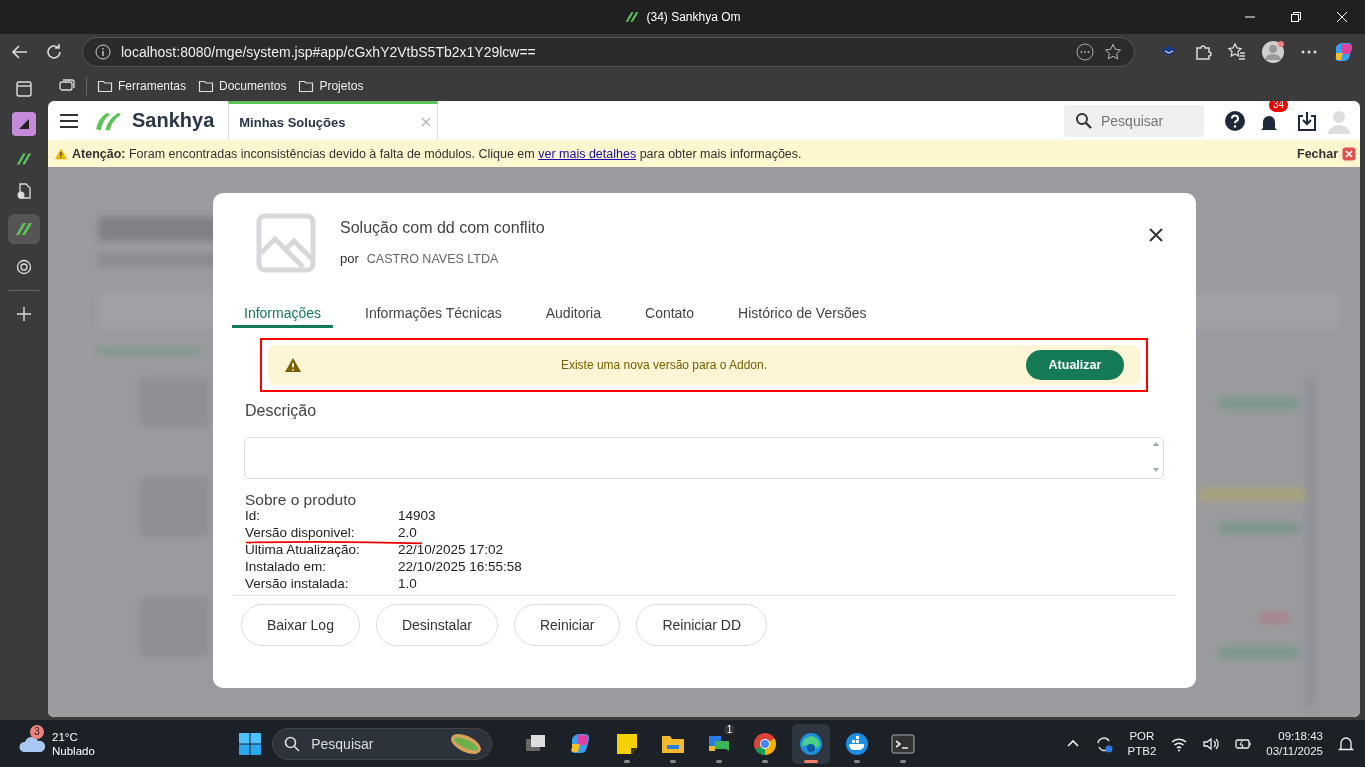  What do you see at coordinates (54, 52) in the screenshot?
I see `reload-icon` at bounding box center [54, 52].